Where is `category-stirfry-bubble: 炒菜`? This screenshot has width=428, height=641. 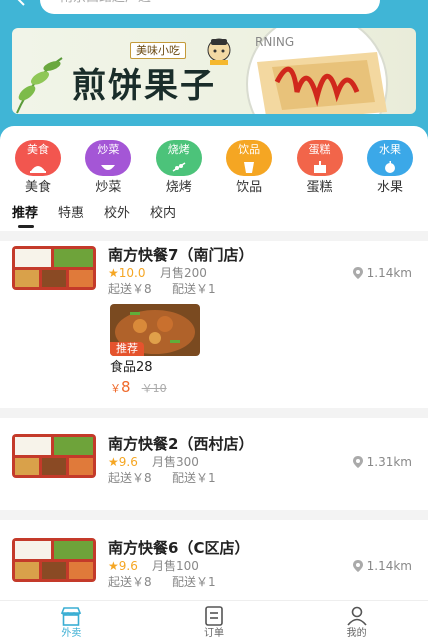
category-stirfry-bubble: 炒菜 is located at coordinates (108, 158).